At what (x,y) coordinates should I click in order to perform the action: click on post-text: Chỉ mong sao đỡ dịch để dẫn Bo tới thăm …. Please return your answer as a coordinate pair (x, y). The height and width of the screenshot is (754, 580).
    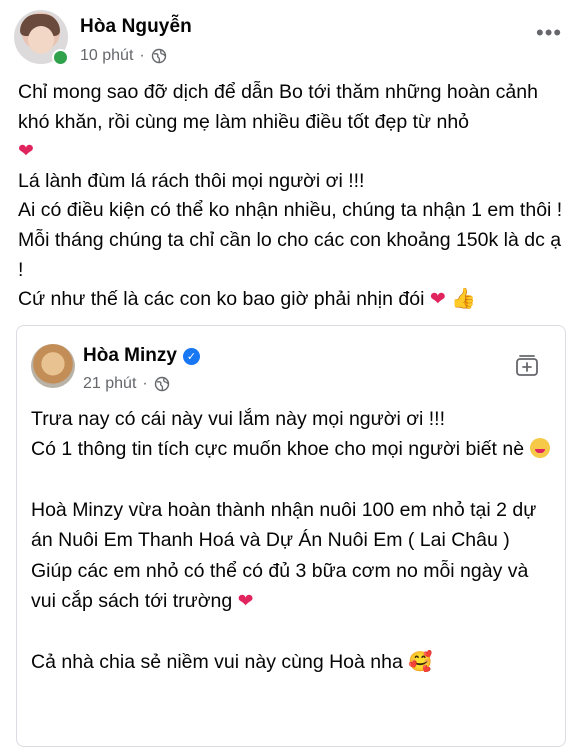
    Looking at the image, I should click on (278, 107).